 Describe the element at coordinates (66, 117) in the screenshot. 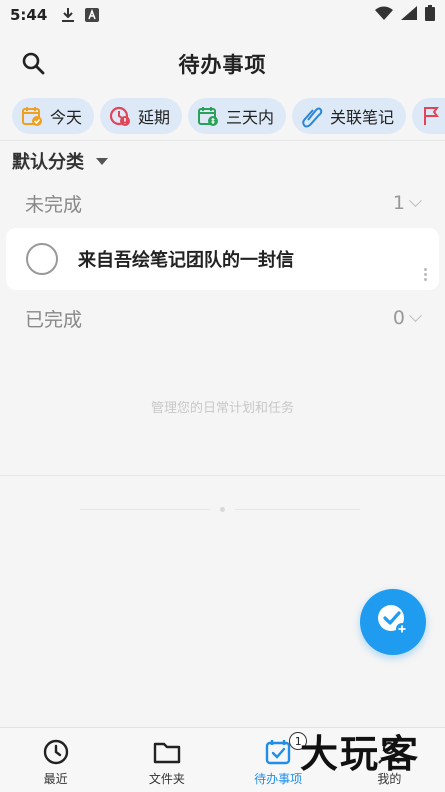

I see `chip-label: 今天` at that location.